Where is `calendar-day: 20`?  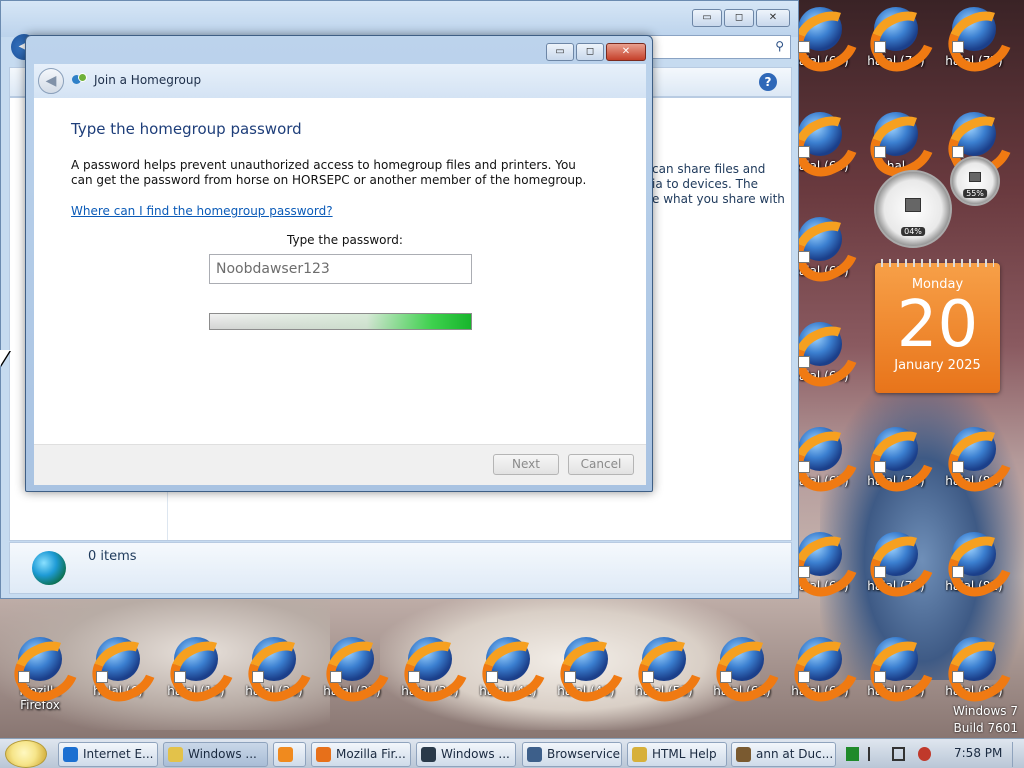 calendar-day: 20 is located at coordinates (937, 325).